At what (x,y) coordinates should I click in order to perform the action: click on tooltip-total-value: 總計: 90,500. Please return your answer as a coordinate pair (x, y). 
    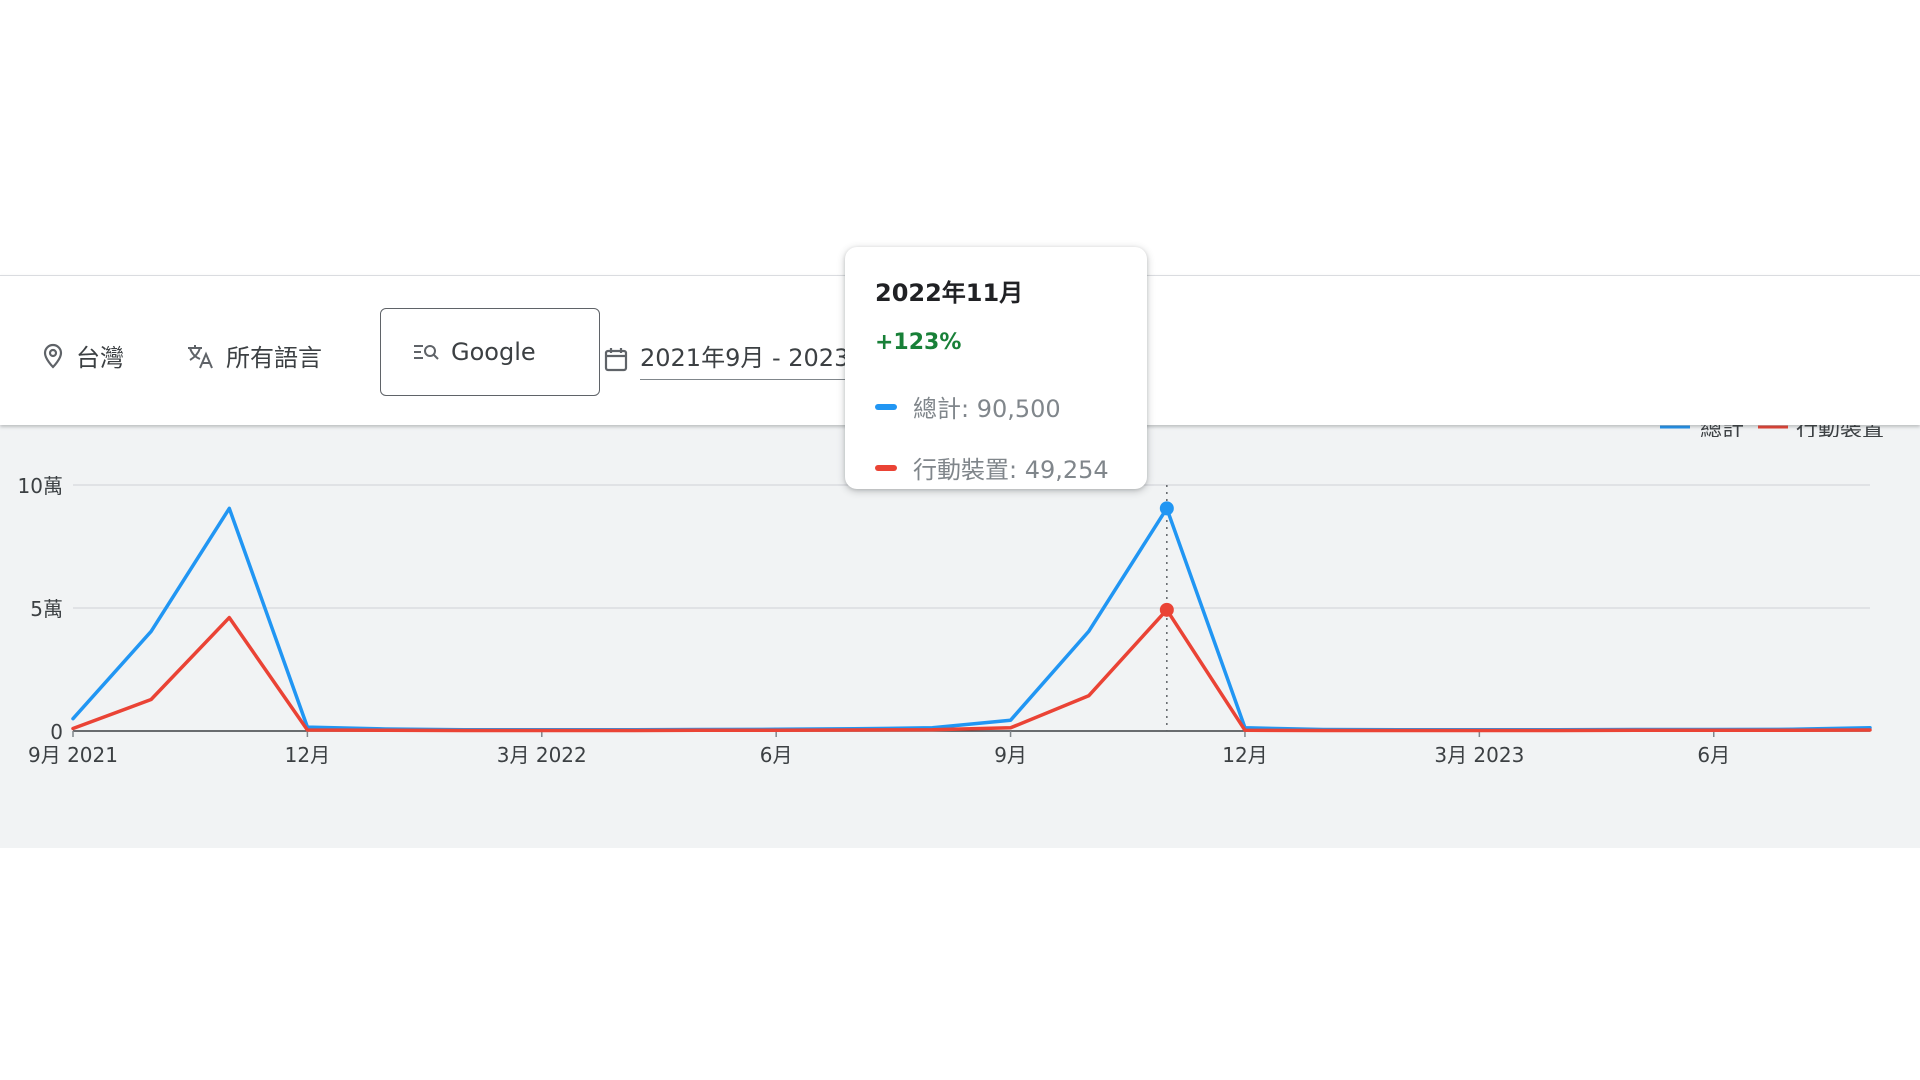
    Looking at the image, I should click on (987, 409).